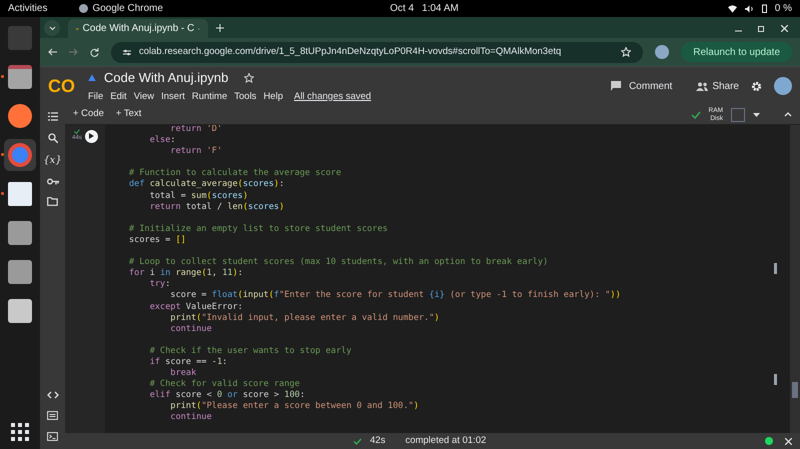 This screenshot has width=800, height=449. What do you see at coordinates (92, 78) in the screenshot?
I see `drive-icon` at bounding box center [92, 78].